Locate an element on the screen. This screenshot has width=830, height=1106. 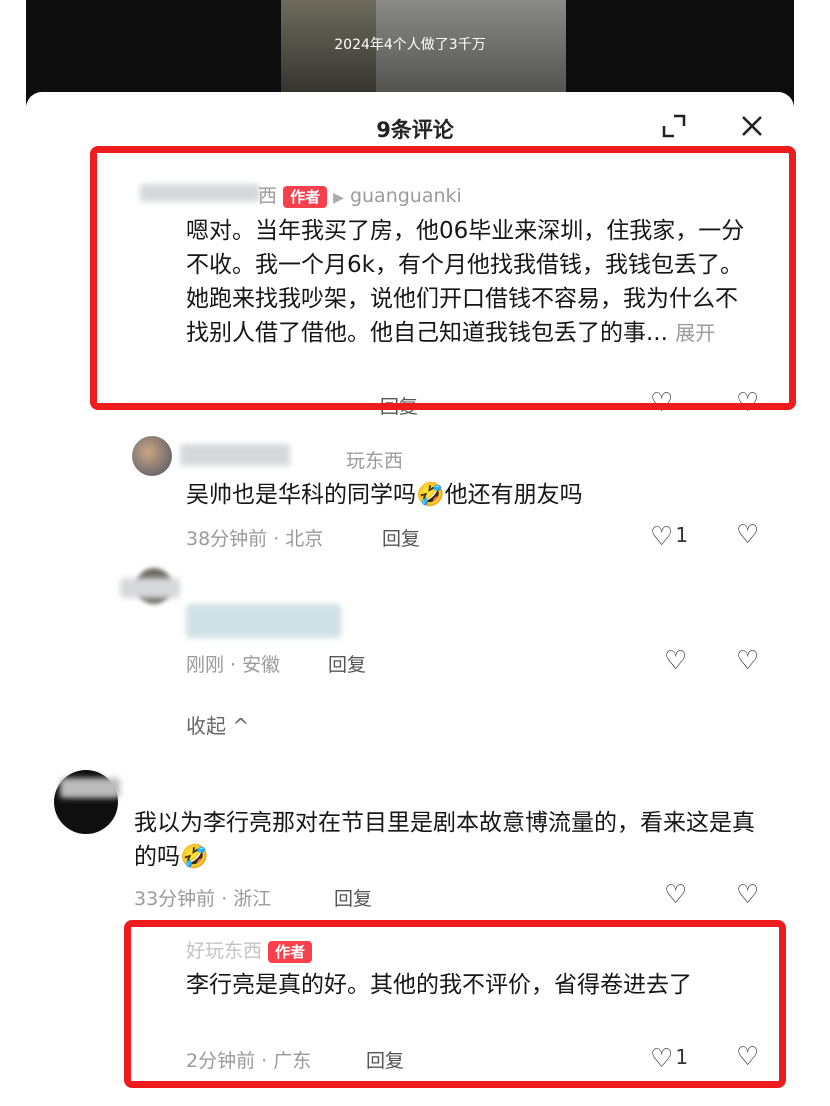
close-icon is located at coordinates (752, 129).